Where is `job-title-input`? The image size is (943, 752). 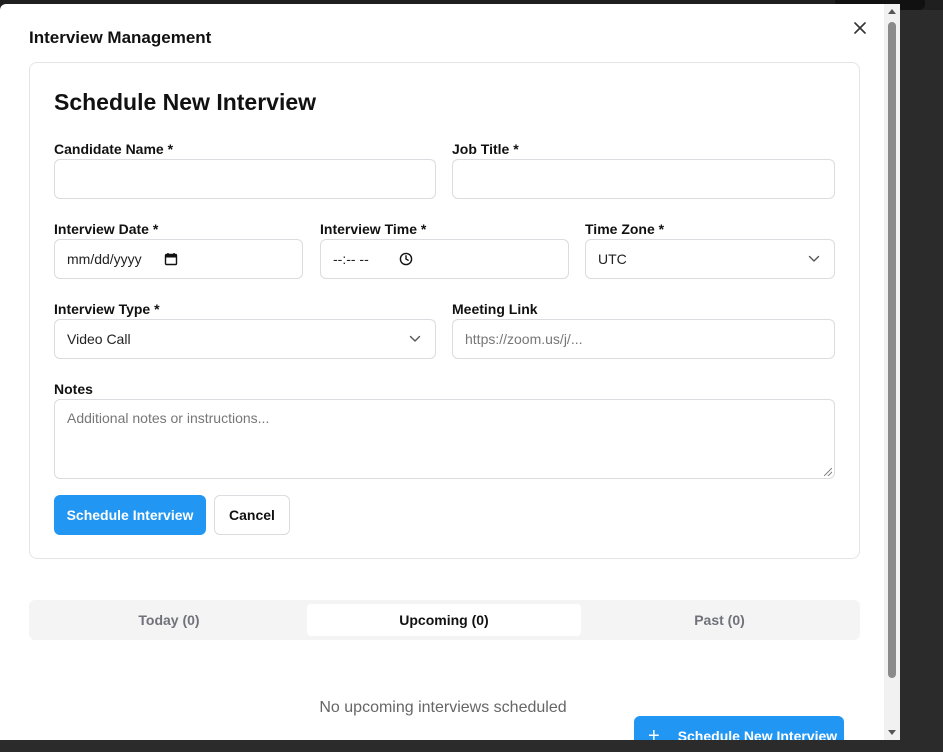
job-title-input is located at coordinates (643, 179).